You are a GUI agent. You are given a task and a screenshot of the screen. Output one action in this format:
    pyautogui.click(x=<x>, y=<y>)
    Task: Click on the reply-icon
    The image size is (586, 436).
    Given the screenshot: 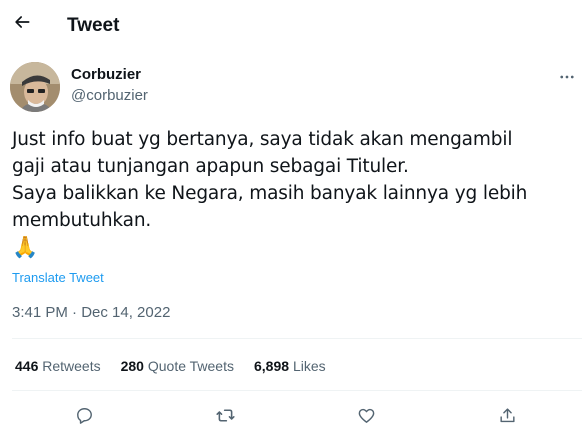 What is the action you would take?
    pyautogui.click(x=84, y=415)
    